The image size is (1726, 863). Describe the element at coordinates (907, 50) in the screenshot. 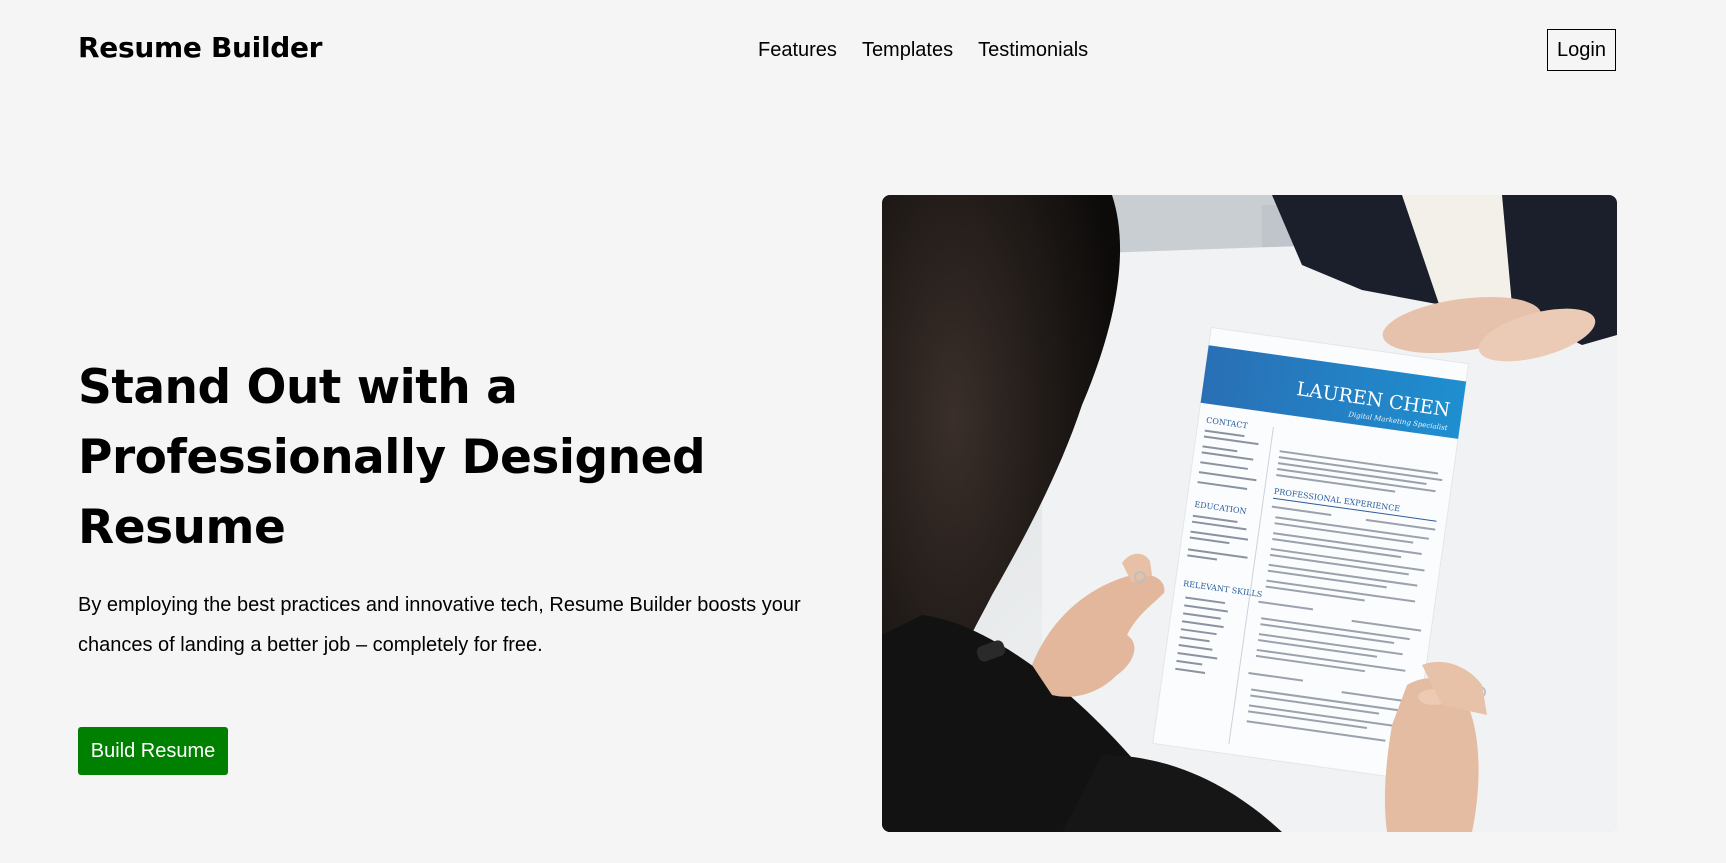

I see `nav-templates: Templates` at that location.